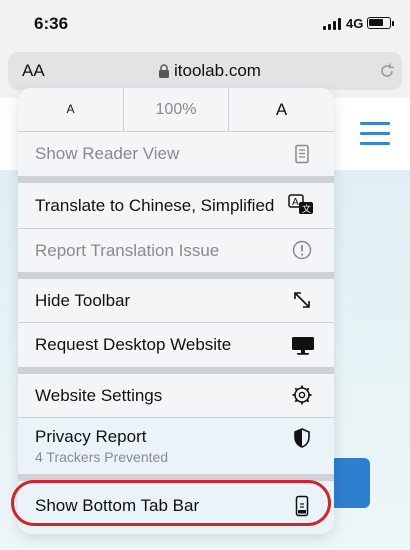 Image resolution: width=410 pixels, height=550 pixels. What do you see at coordinates (133, 344) in the screenshot?
I see `request-desktop-label: Request Desktop Website` at bounding box center [133, 344].